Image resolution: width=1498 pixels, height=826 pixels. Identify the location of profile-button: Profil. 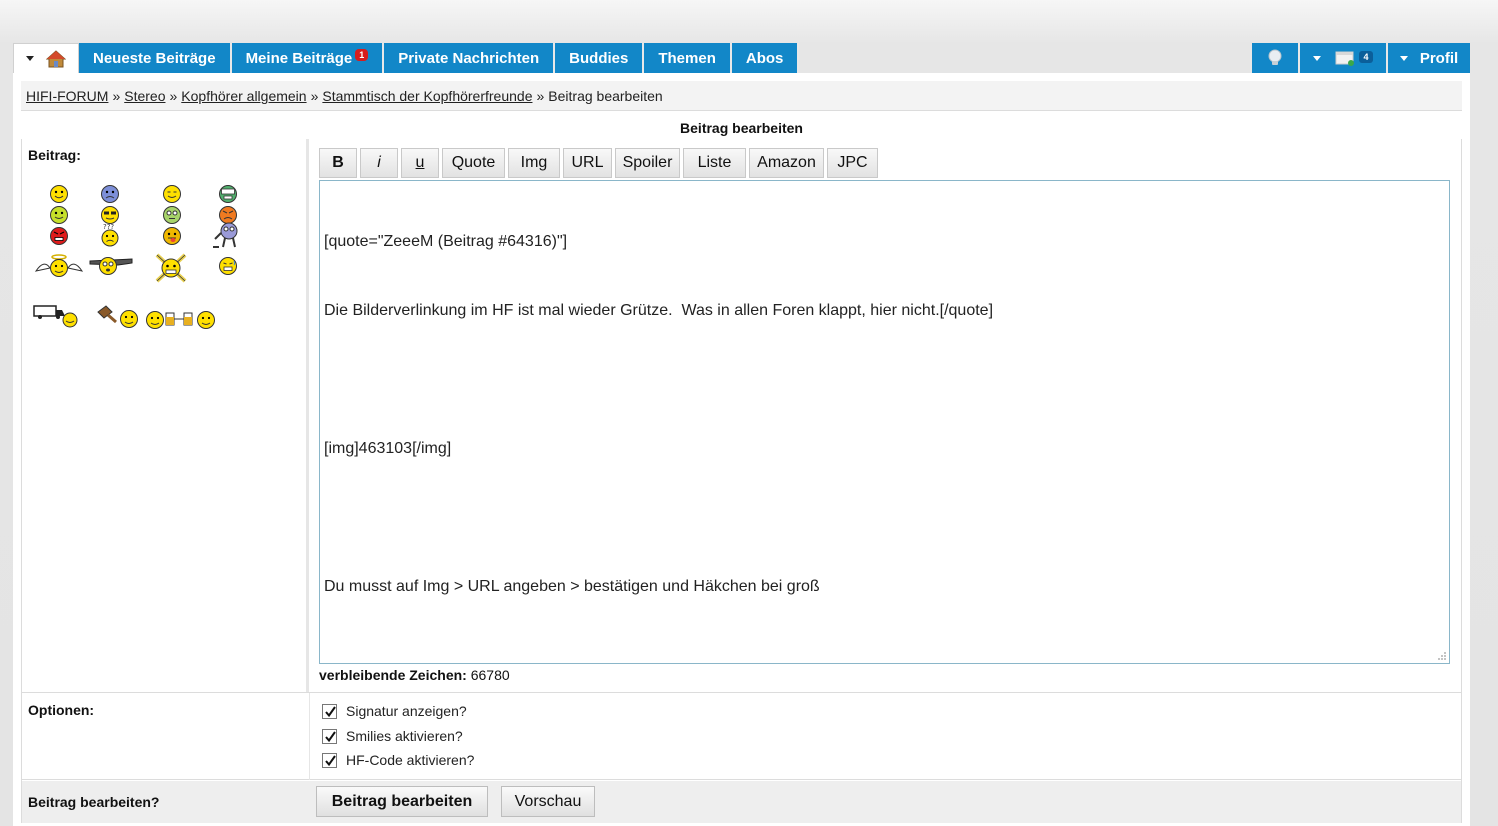
(1428, 58).